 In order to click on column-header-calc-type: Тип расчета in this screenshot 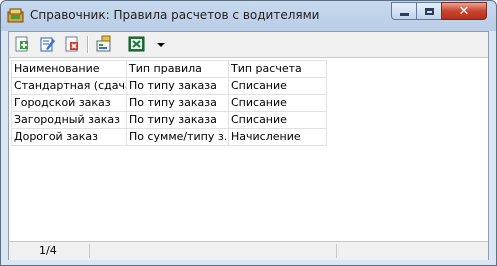, I will do `click(277, 69)`.